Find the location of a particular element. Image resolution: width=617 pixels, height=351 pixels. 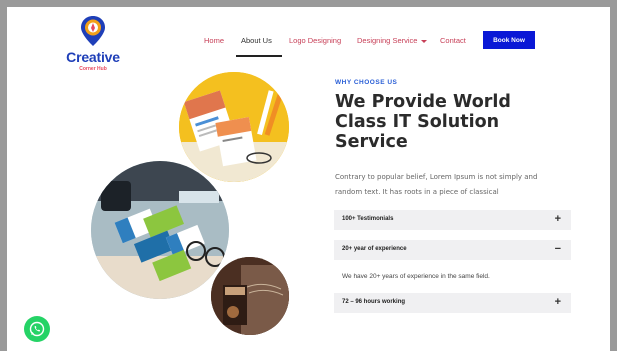

whatsapp-icon is located at coordinates (37, 329).